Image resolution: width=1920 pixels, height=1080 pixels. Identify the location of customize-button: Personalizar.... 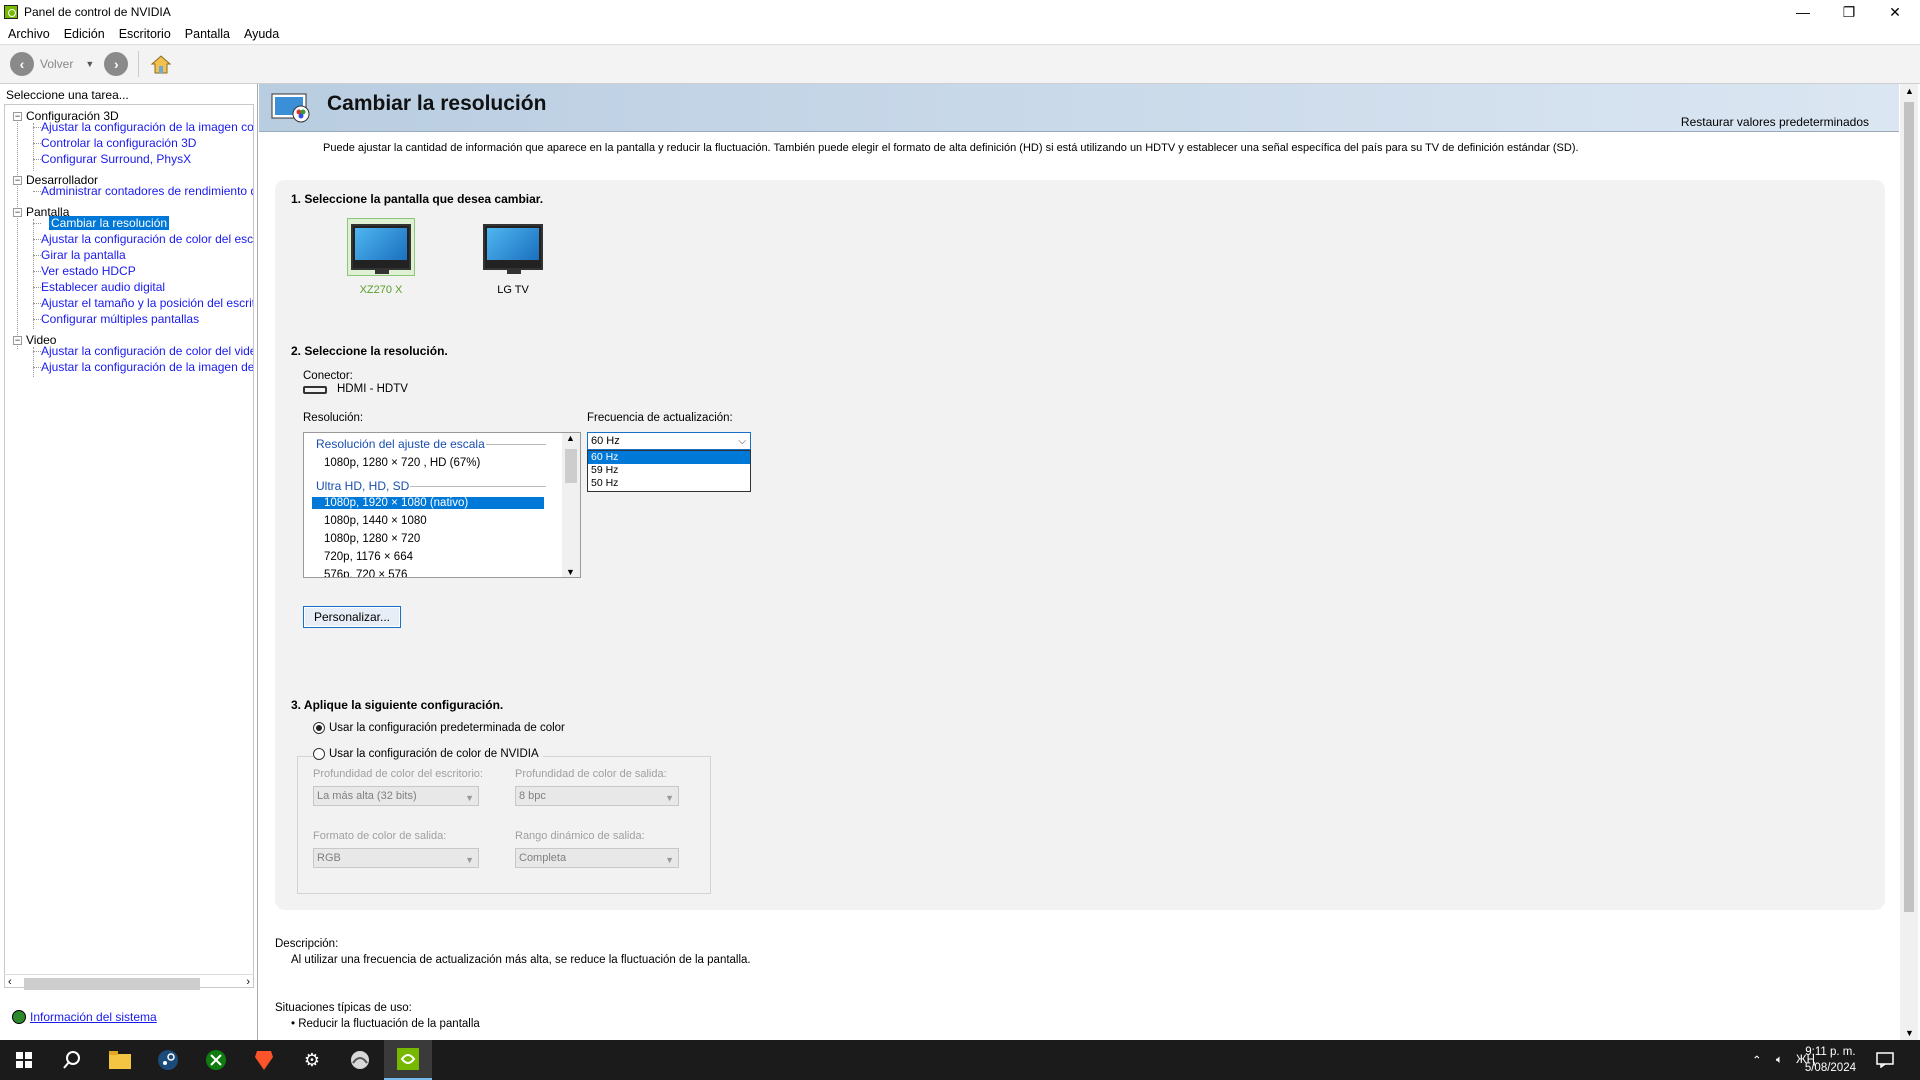
(352, 617).